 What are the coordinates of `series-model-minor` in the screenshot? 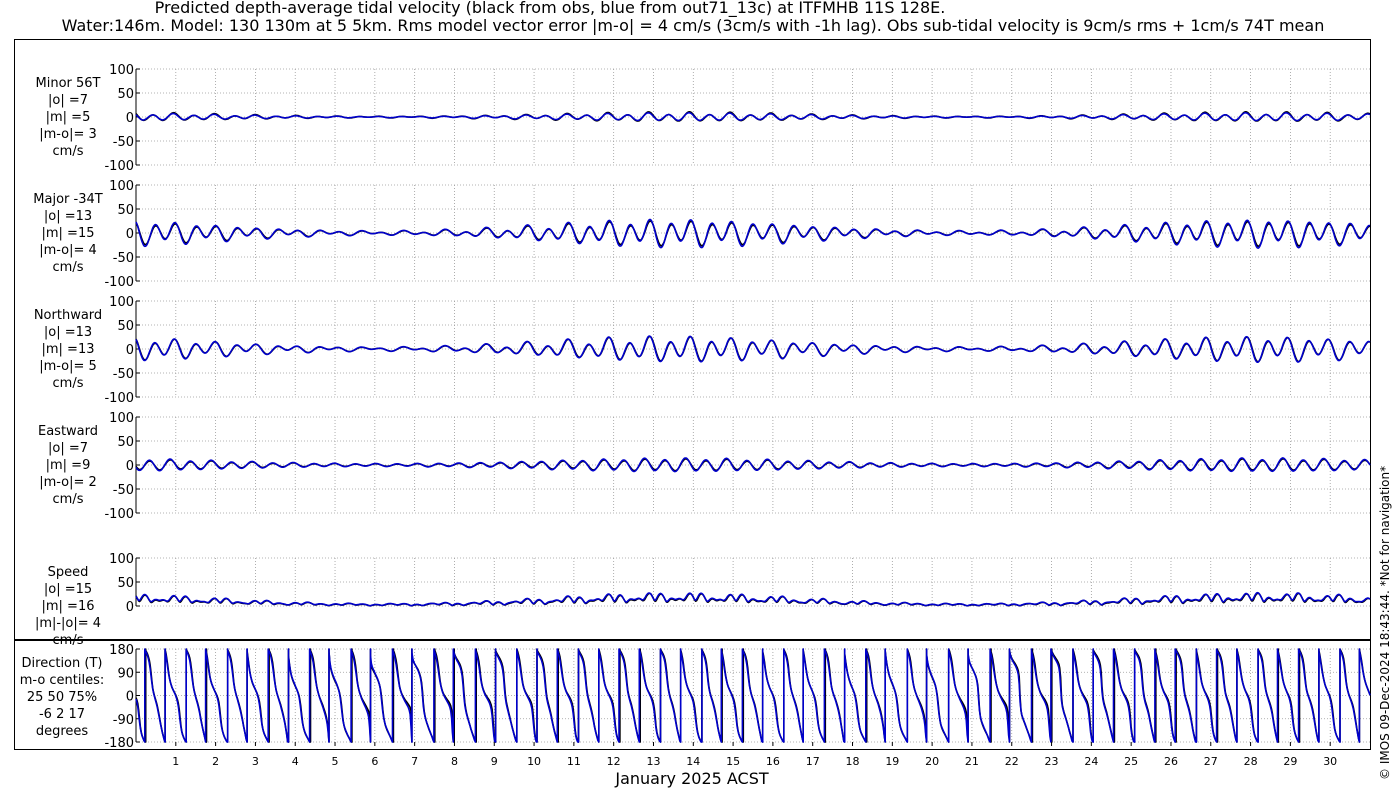 It's located at (753, 116).